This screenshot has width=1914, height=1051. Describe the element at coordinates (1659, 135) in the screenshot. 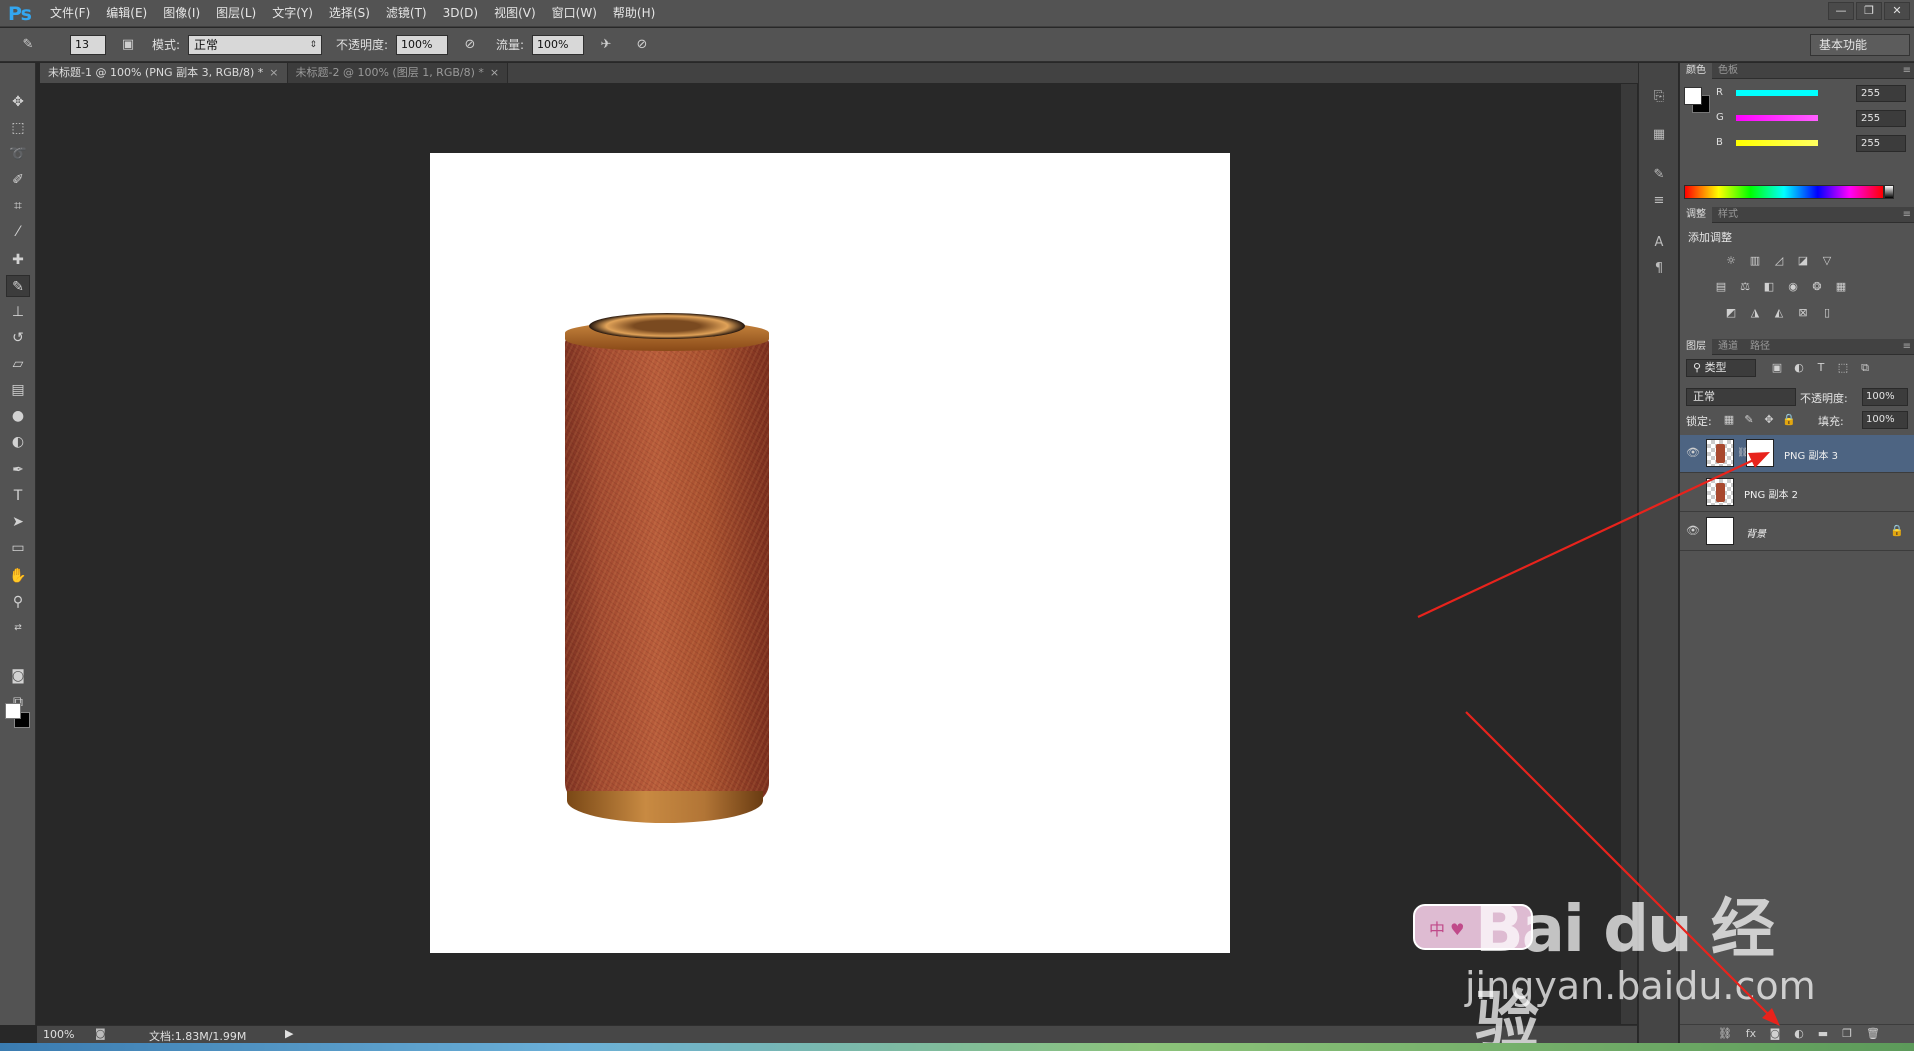

I see `properties-panel-icon: ▦` at that location.